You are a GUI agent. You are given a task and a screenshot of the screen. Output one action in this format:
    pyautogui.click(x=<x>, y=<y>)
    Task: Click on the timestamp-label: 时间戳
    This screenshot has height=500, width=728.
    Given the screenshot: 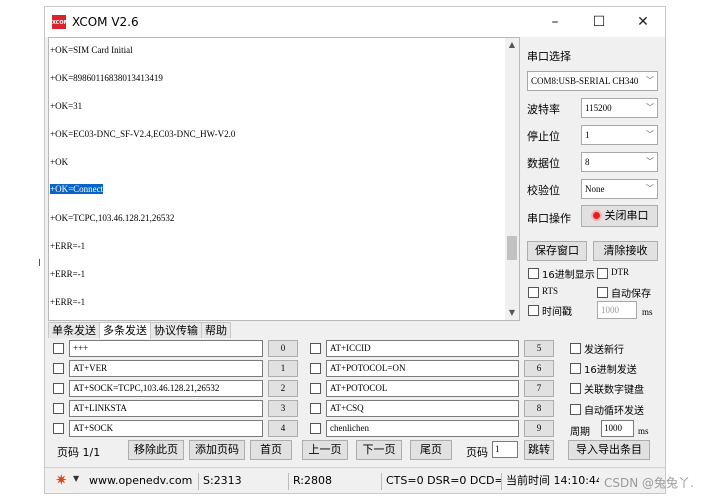 What is the action you would take?
    pyautogui.click(x=557, y=312)
    